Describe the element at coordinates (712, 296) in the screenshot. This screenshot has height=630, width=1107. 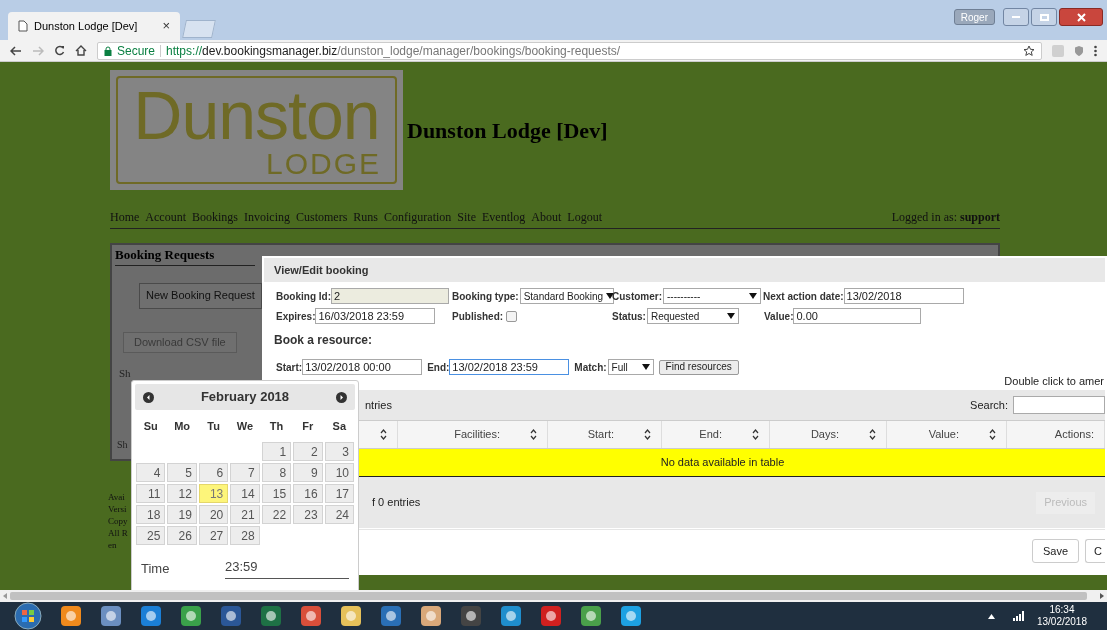
I see `dropdown: ----------` at that location.